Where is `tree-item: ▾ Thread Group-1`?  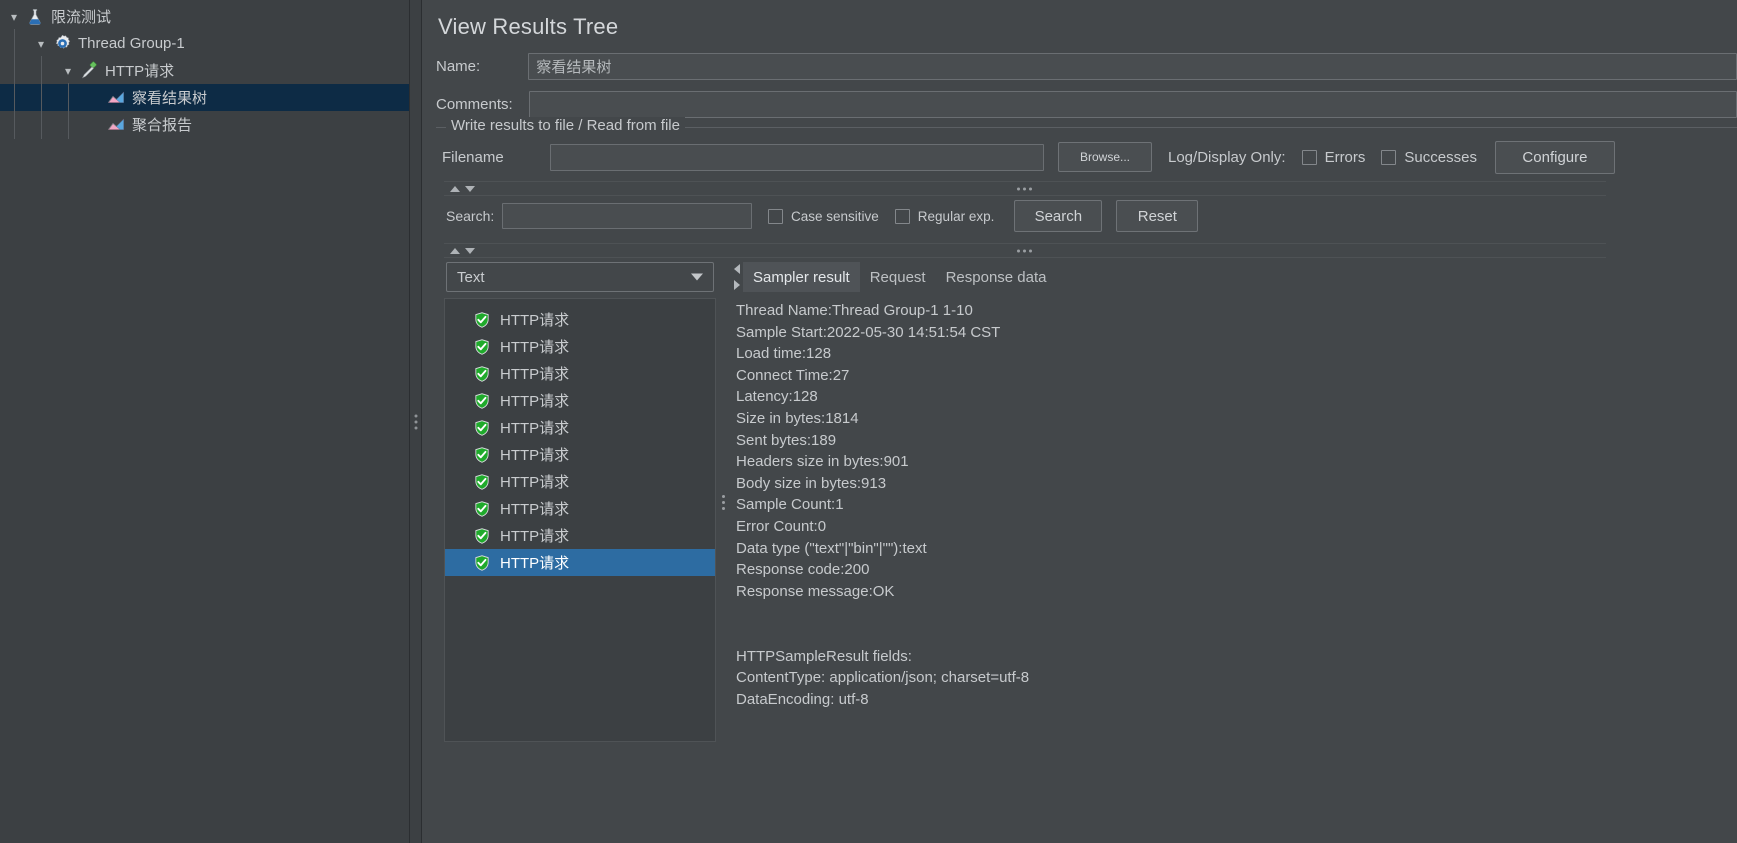 tree-item: ▾ Thread Group-1 is located at coordinates (204, 43).